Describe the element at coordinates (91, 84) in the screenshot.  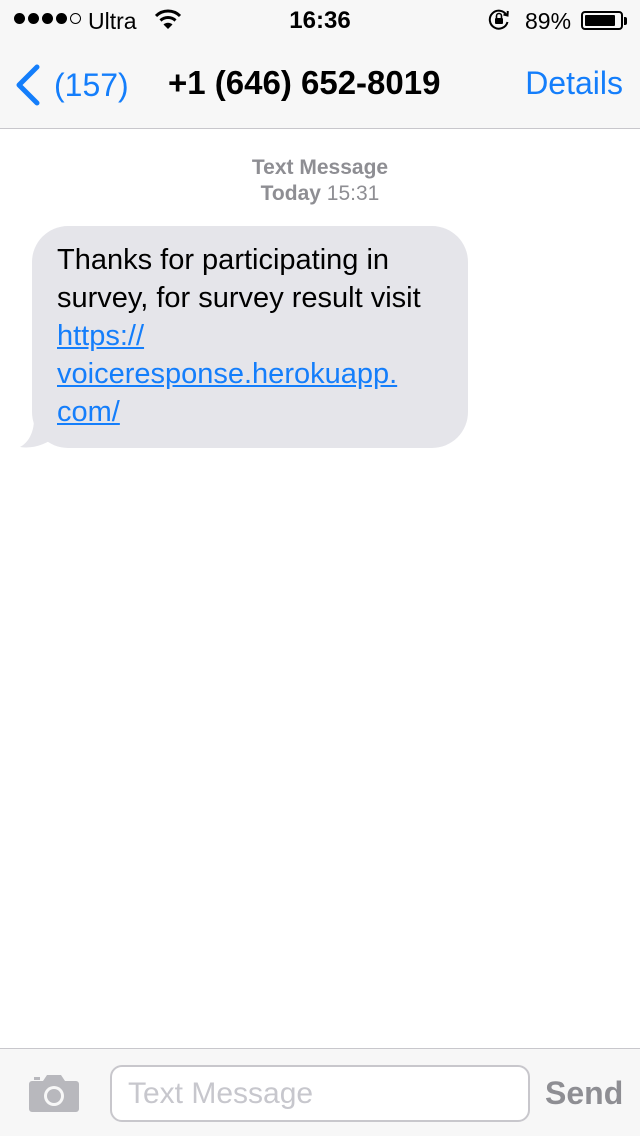
I see `unread-count: (157)` at that location.